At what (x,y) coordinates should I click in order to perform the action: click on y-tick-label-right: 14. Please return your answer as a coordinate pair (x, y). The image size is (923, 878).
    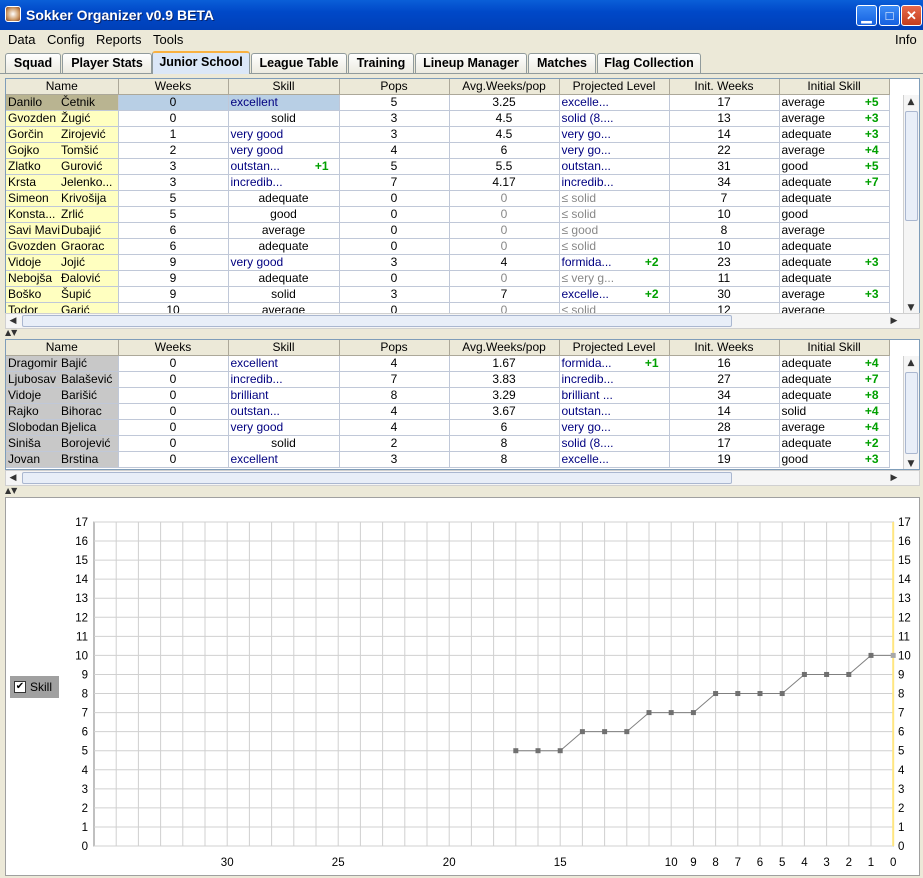
    Looking at the image, I should click on (904, 580).